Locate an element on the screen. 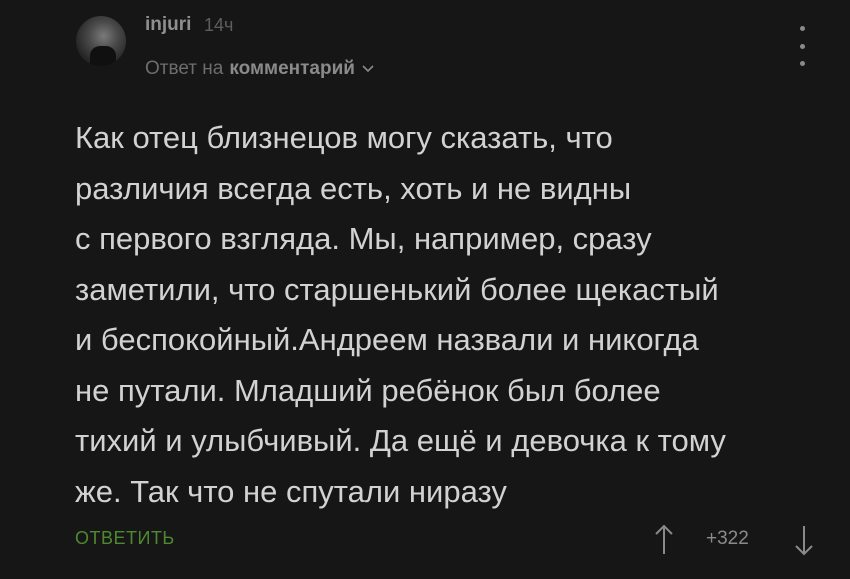 Image resolution: width=850 pixels, height=579 pixels. comment-timestamp: 14ч is located at coordinates (219, 25).